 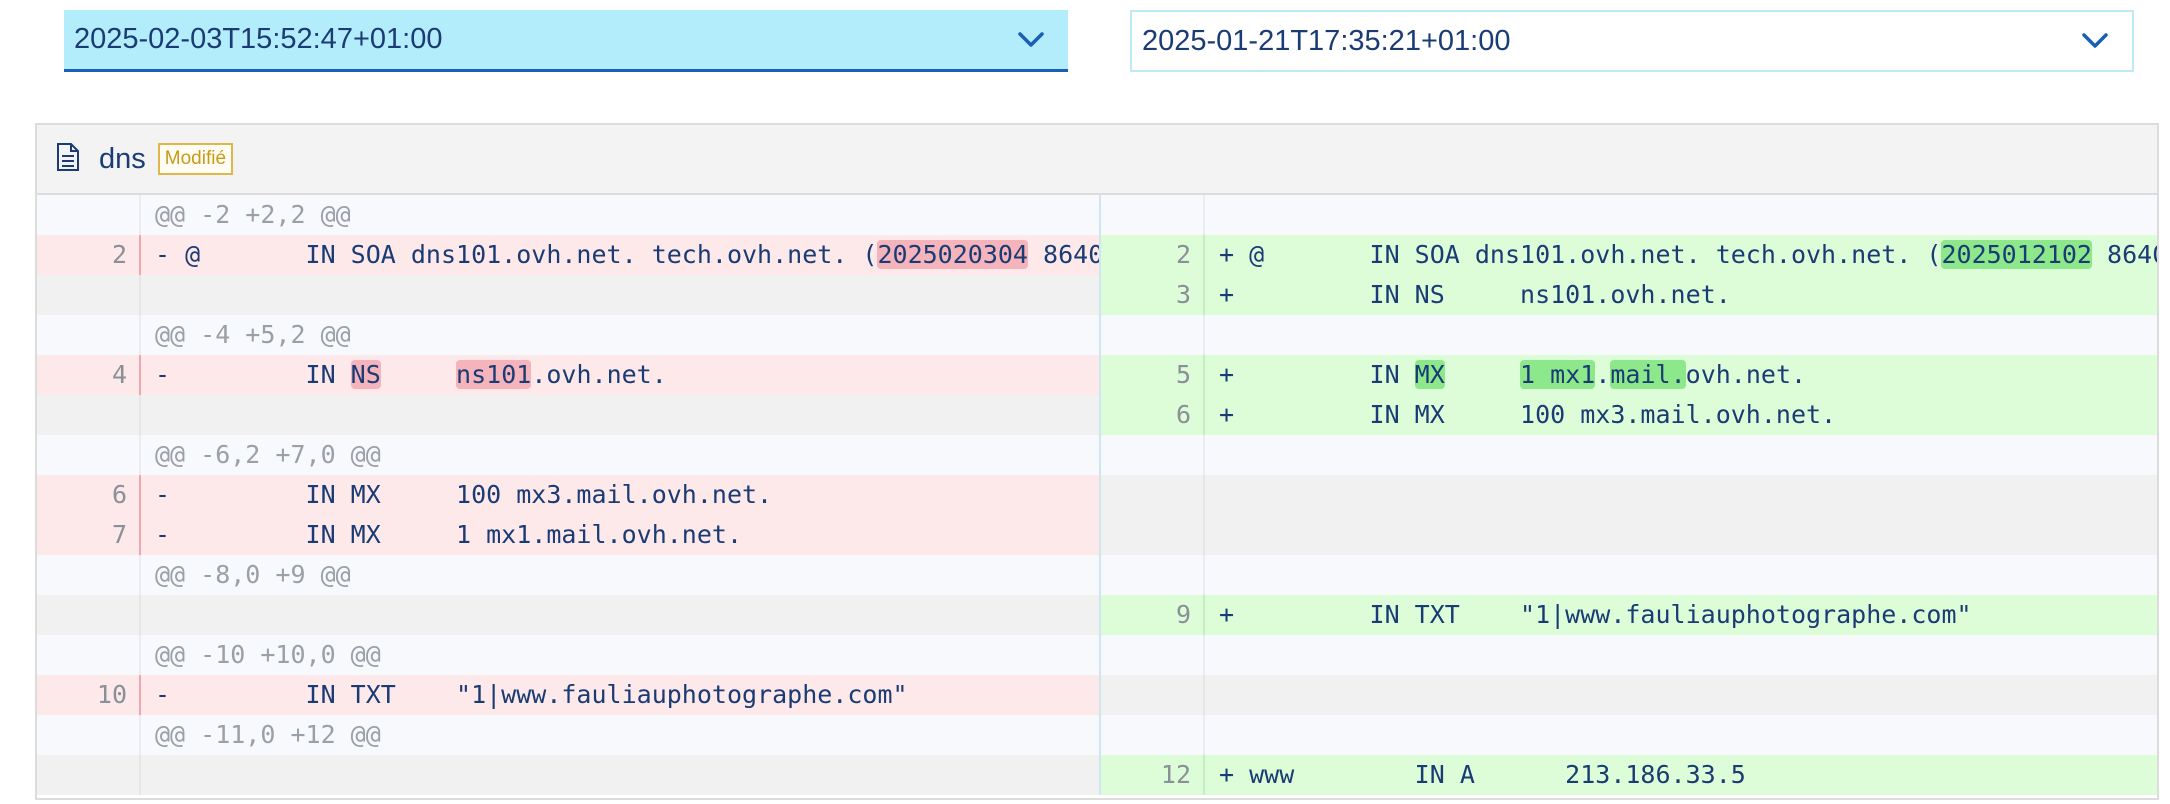 I want to click on hunk-header: @@ -6,2 +7,0 @@, so click(x=268, y=454).